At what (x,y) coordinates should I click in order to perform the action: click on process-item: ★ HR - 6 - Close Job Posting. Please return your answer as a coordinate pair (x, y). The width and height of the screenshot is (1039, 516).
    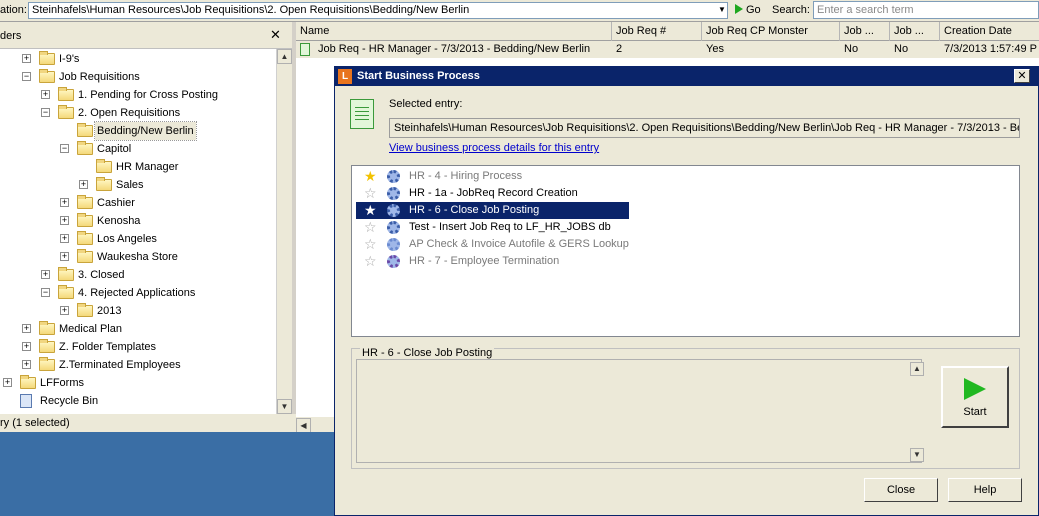
    Looking at the image, I should click on (492, 210).